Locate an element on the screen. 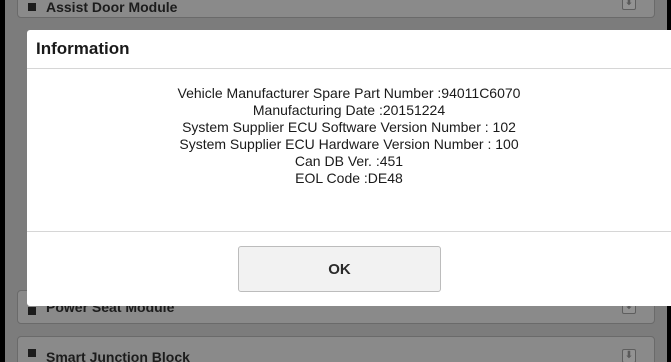 The width and height of the screenshot is (671, 362). info-line-manufacturing-date: Manufacturing Date :20151224 is located at coordinates (349, 110).